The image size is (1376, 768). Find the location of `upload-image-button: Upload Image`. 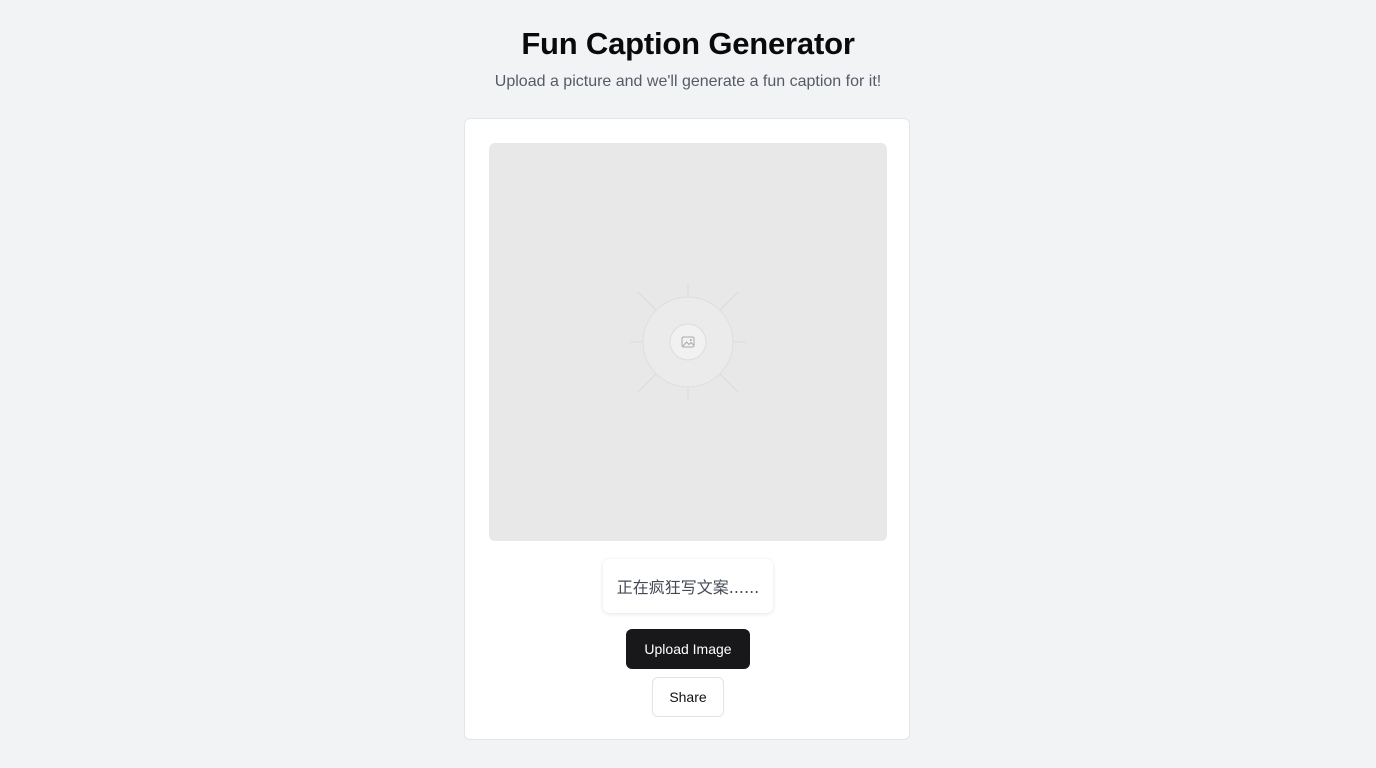

upload-image-button: Upload Image is located at coordinates (688, 649).